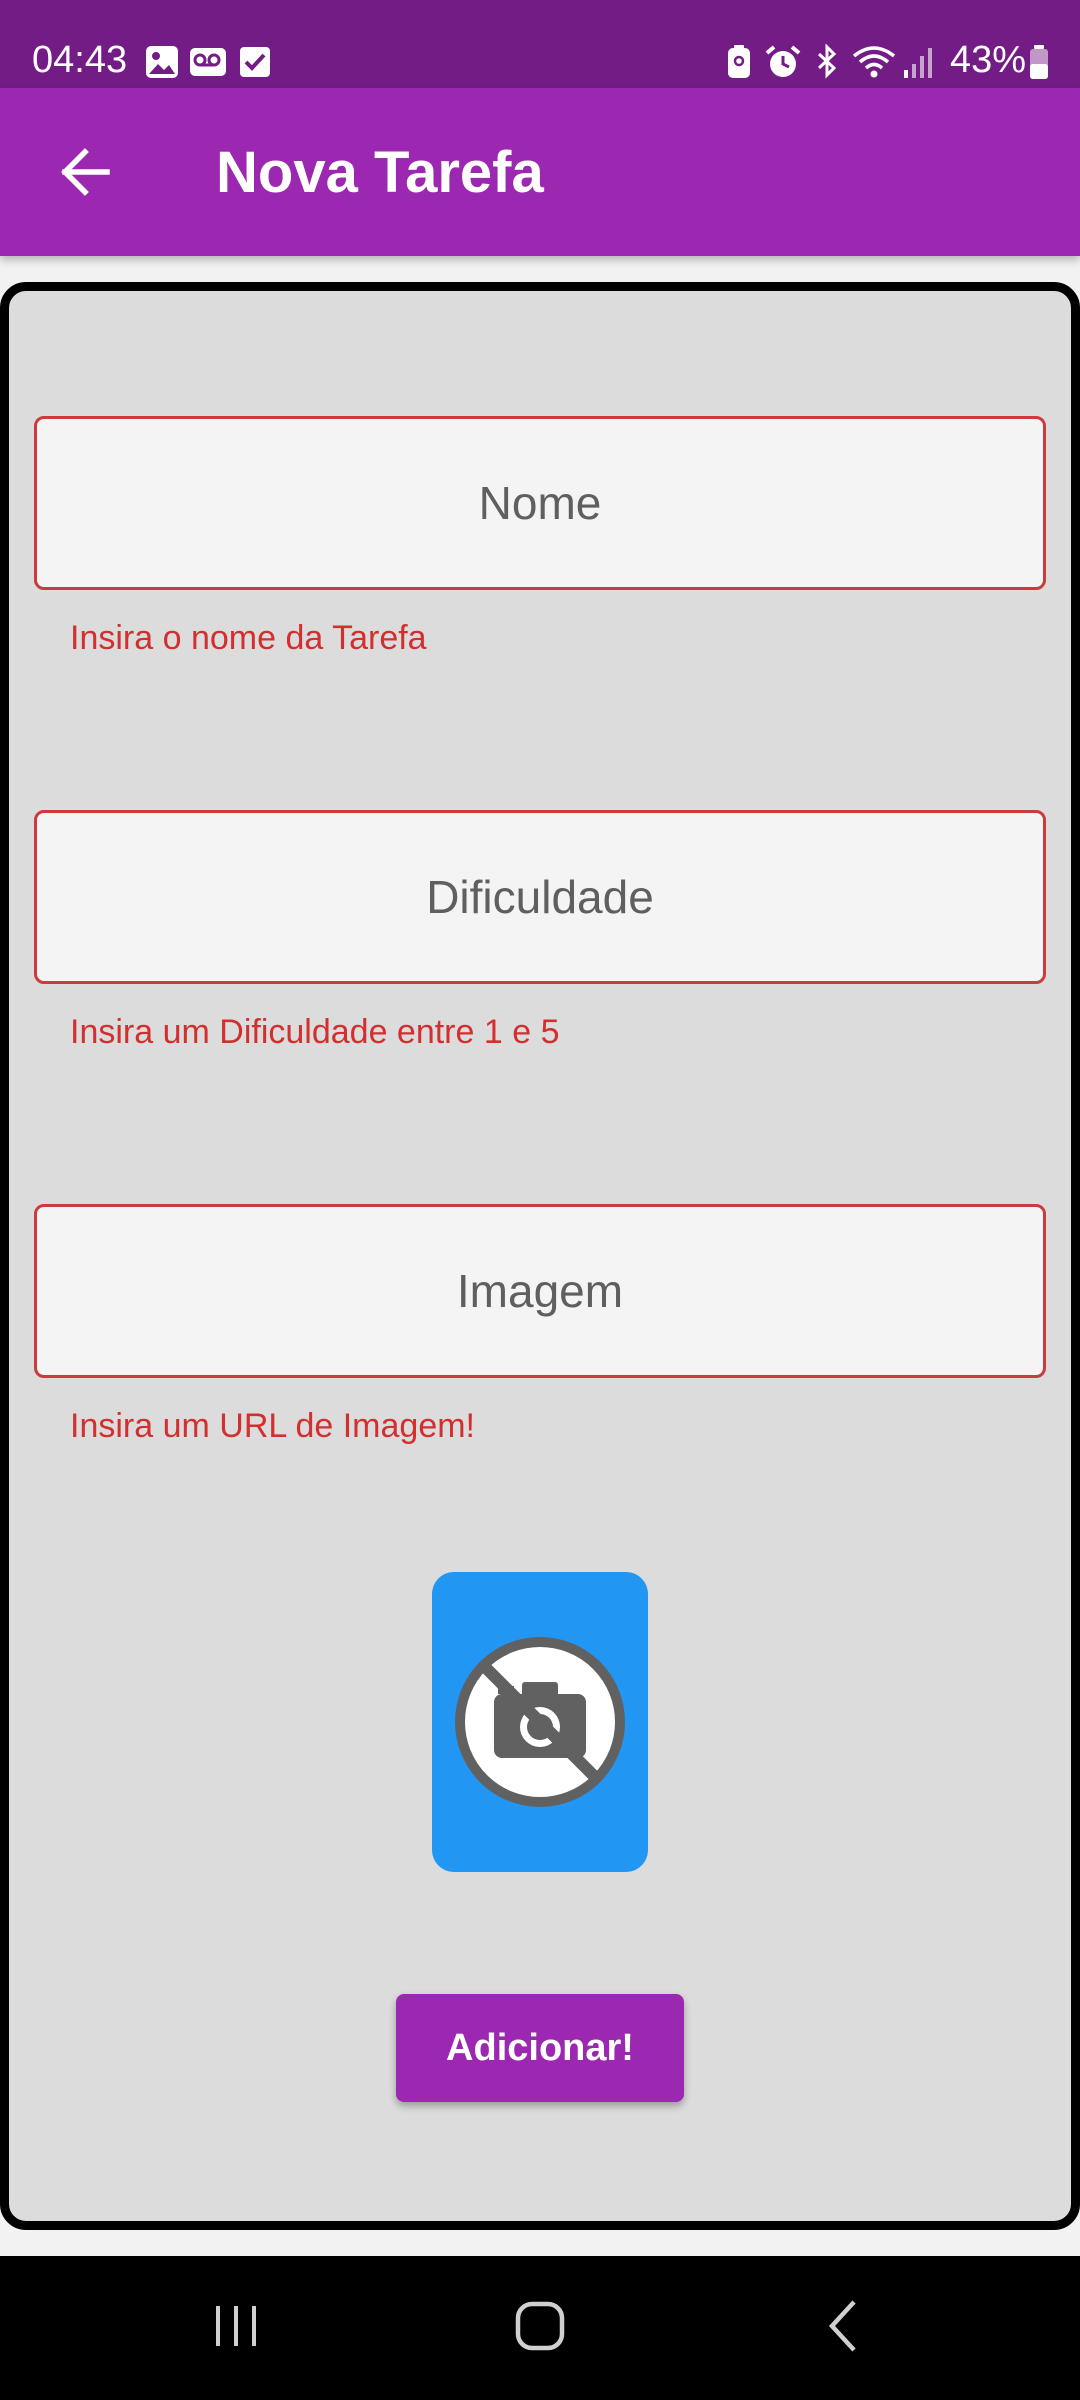 The image size is (1080, 2400). I want to click on bluetooth-icon, so click(827, 61).